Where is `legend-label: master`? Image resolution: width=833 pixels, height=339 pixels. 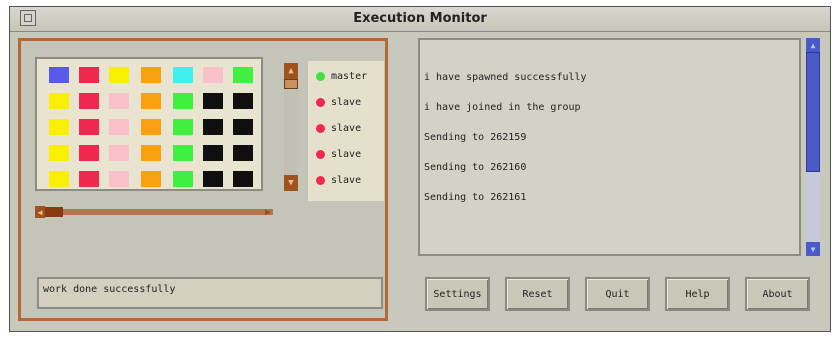 legend-label: master is located at coordinates (349, 76).